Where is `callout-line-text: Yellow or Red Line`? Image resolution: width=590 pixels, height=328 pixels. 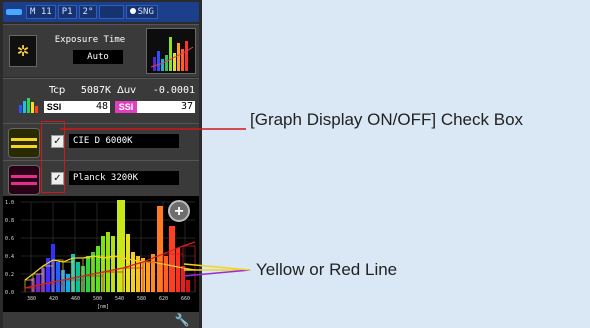 callout-line-text: Yellow or Red Line is located at coordinates (327, 269).